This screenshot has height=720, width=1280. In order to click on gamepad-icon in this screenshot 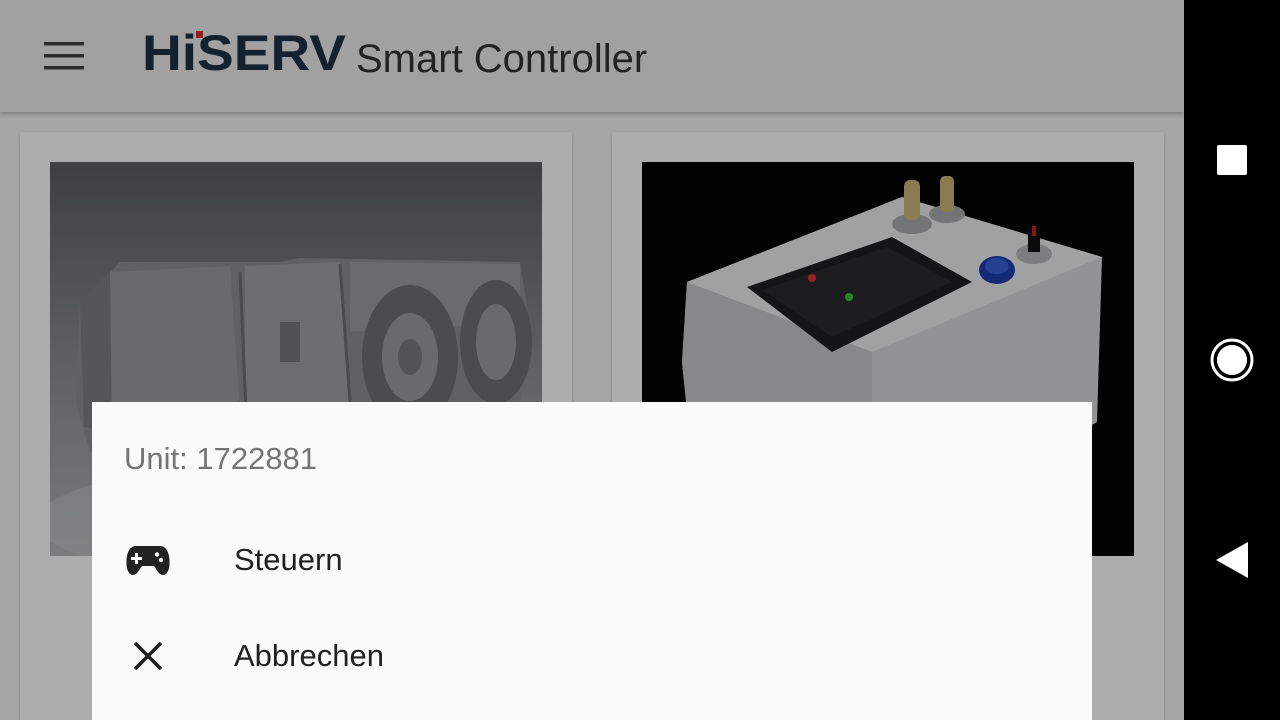, I will do `click(148, 560)`.